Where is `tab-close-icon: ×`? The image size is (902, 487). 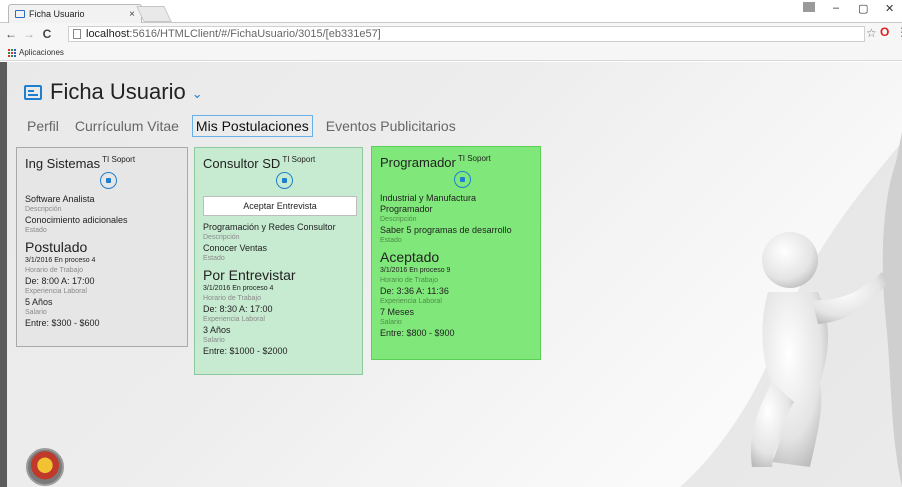
tab-close-icon: × is located at coordinates (132, 14).